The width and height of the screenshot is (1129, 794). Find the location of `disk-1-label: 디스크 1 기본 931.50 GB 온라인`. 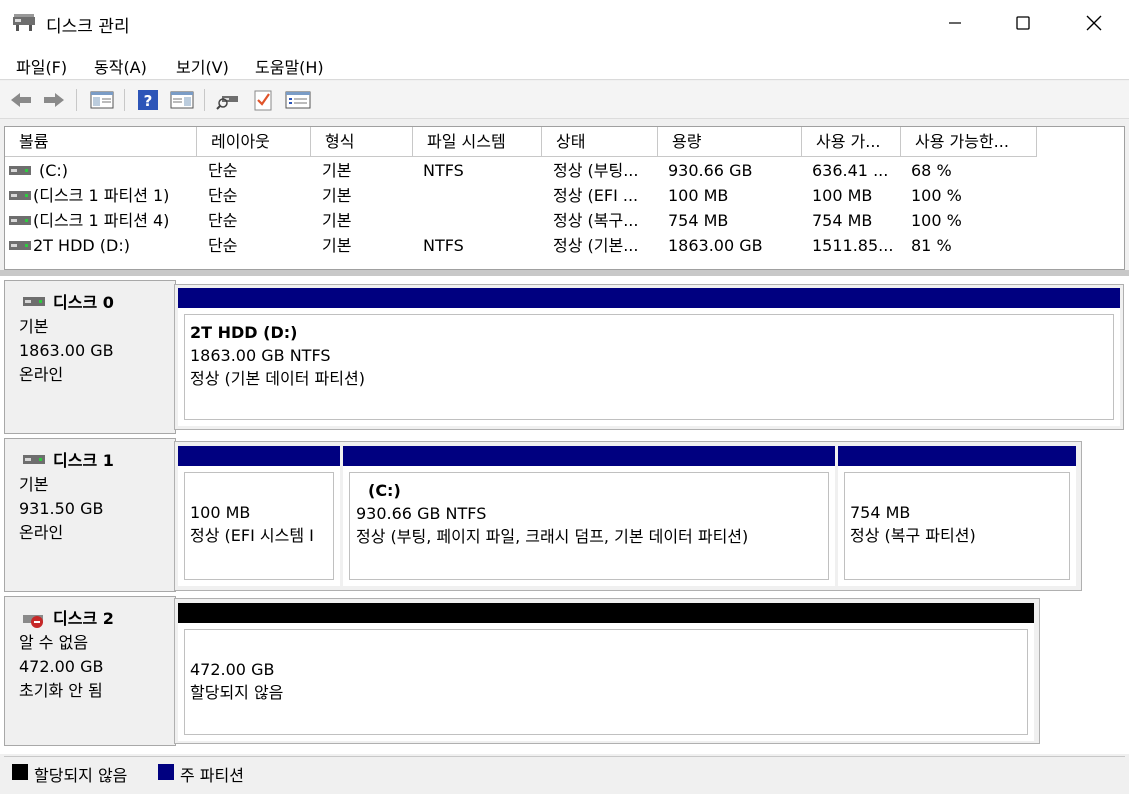

disk-1-label: 디스크 1 기본 931.50 GB 온라인 is located at coordinates (90, 515).